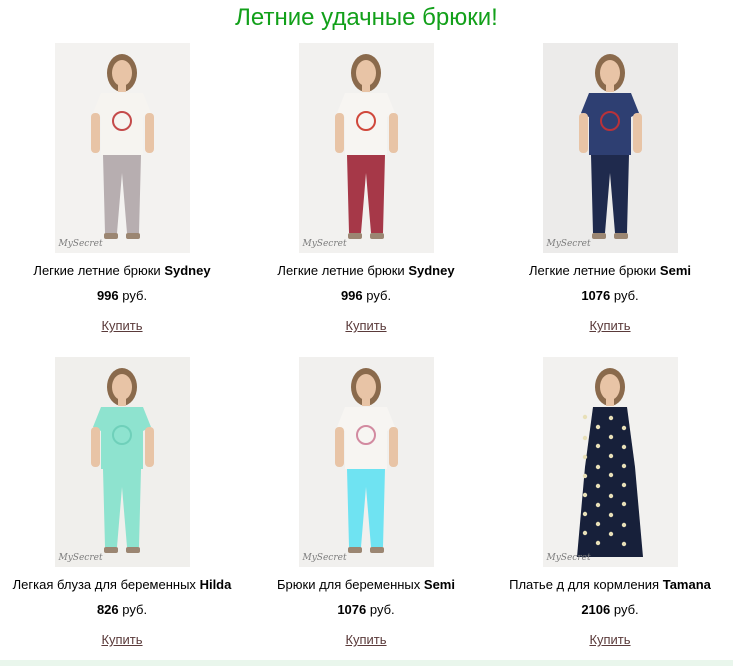 This screenshot has width=733, height=671. I want to click on product-price: 2106 руб., so click(610, 609).